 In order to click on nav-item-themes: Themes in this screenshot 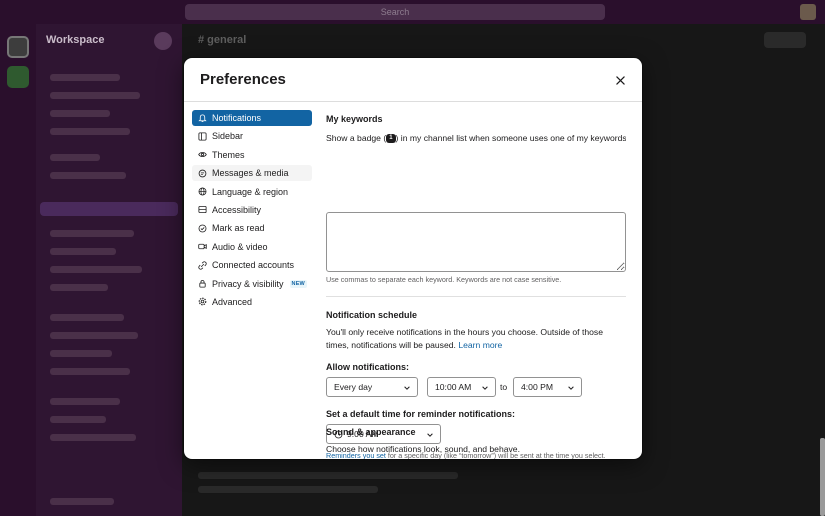, I will do `click(252, 155)`.